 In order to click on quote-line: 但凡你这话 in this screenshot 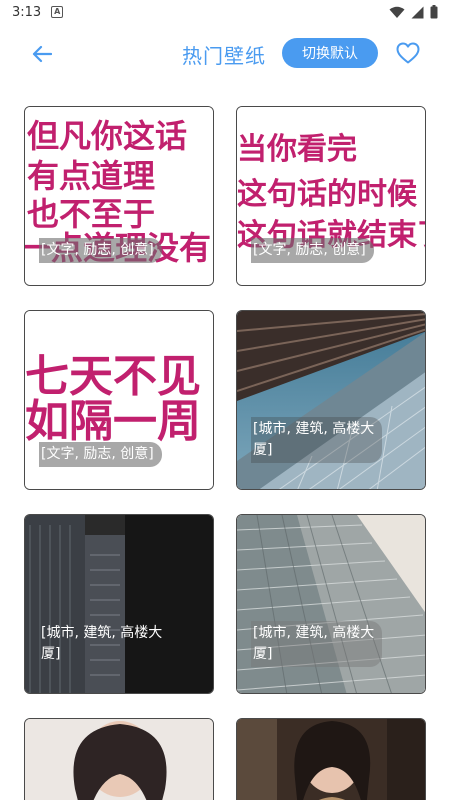, I will do `click(107, 136)`.